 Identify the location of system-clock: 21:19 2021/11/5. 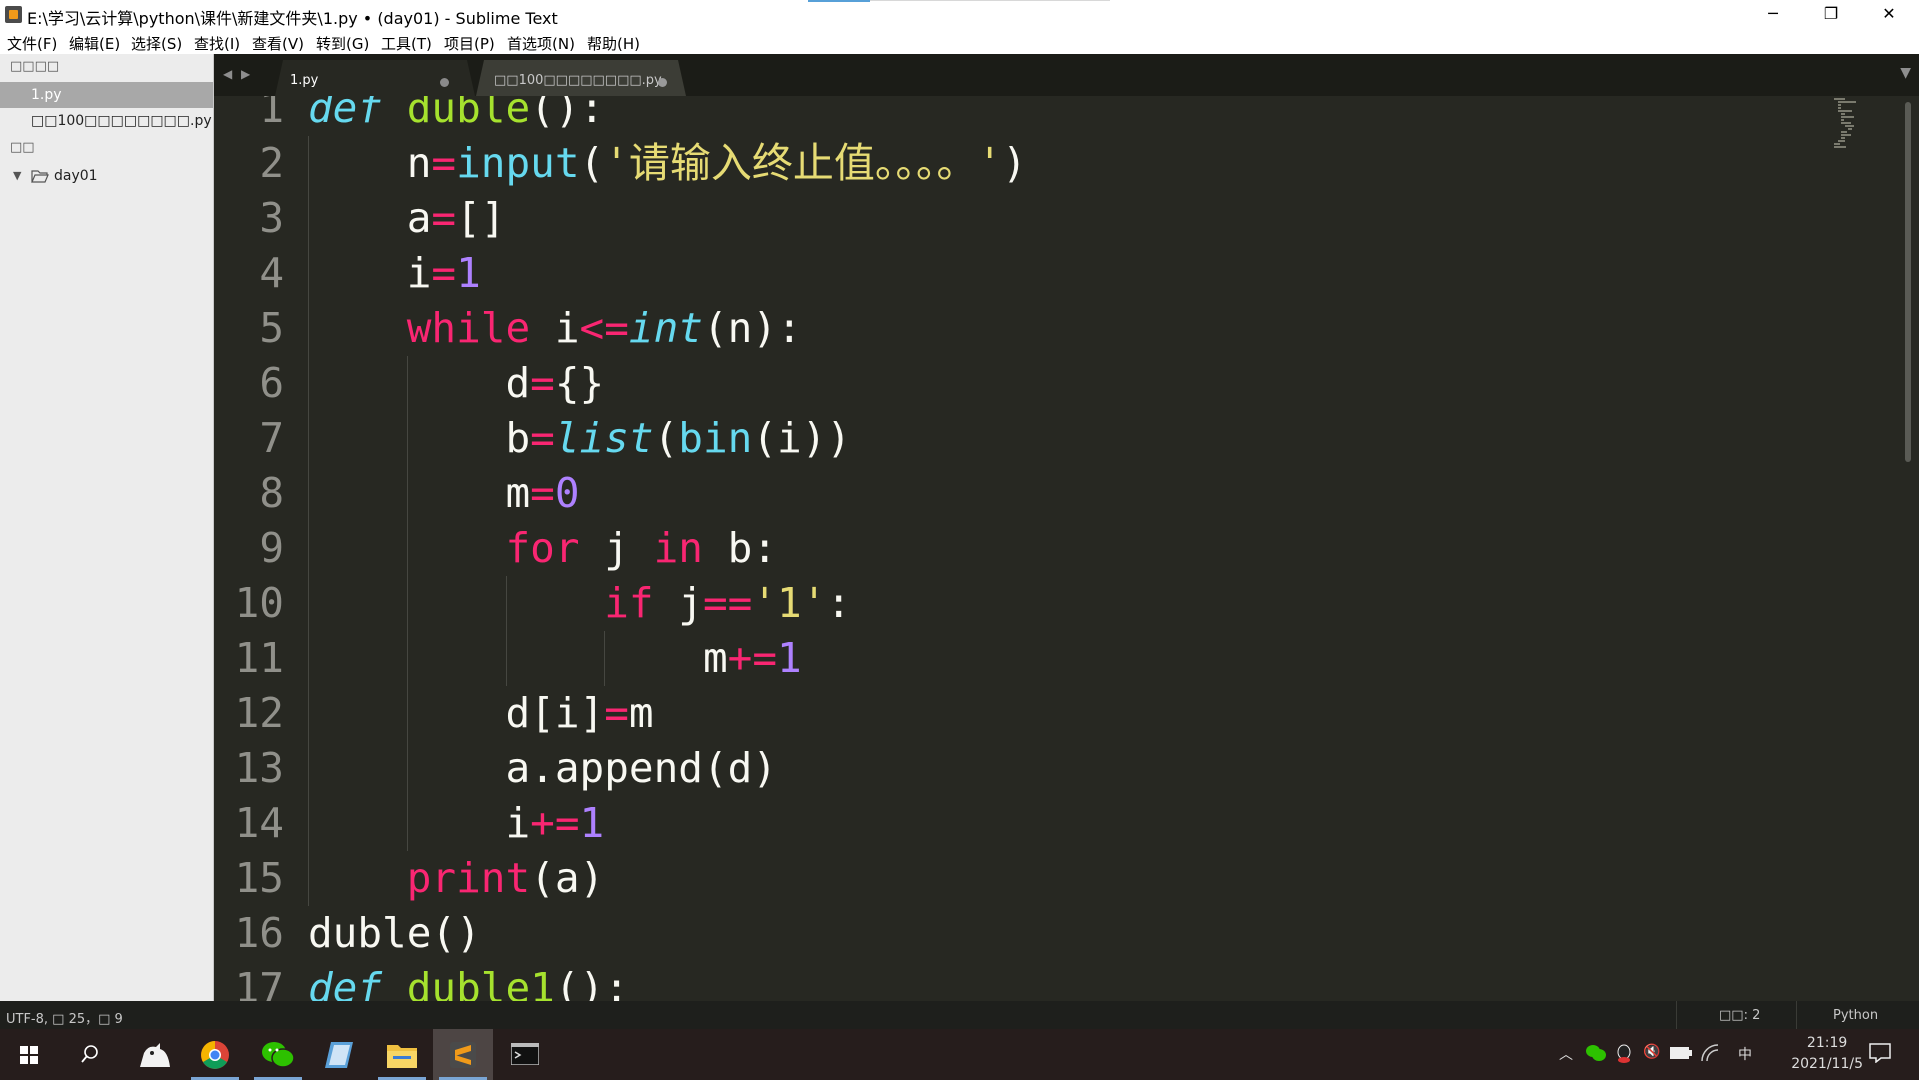
(1827, 1054).